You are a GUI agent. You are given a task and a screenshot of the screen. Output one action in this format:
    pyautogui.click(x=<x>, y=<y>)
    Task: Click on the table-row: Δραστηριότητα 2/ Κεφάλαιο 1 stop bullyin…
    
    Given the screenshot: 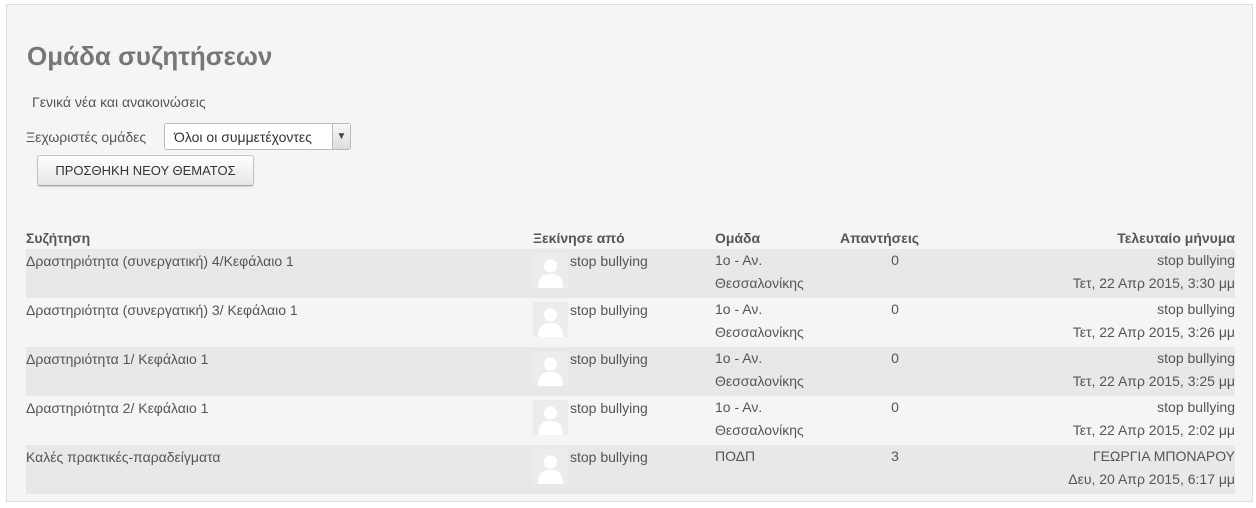 What is the action you would take?
    pyautogui.click(x=630, y=420)
    